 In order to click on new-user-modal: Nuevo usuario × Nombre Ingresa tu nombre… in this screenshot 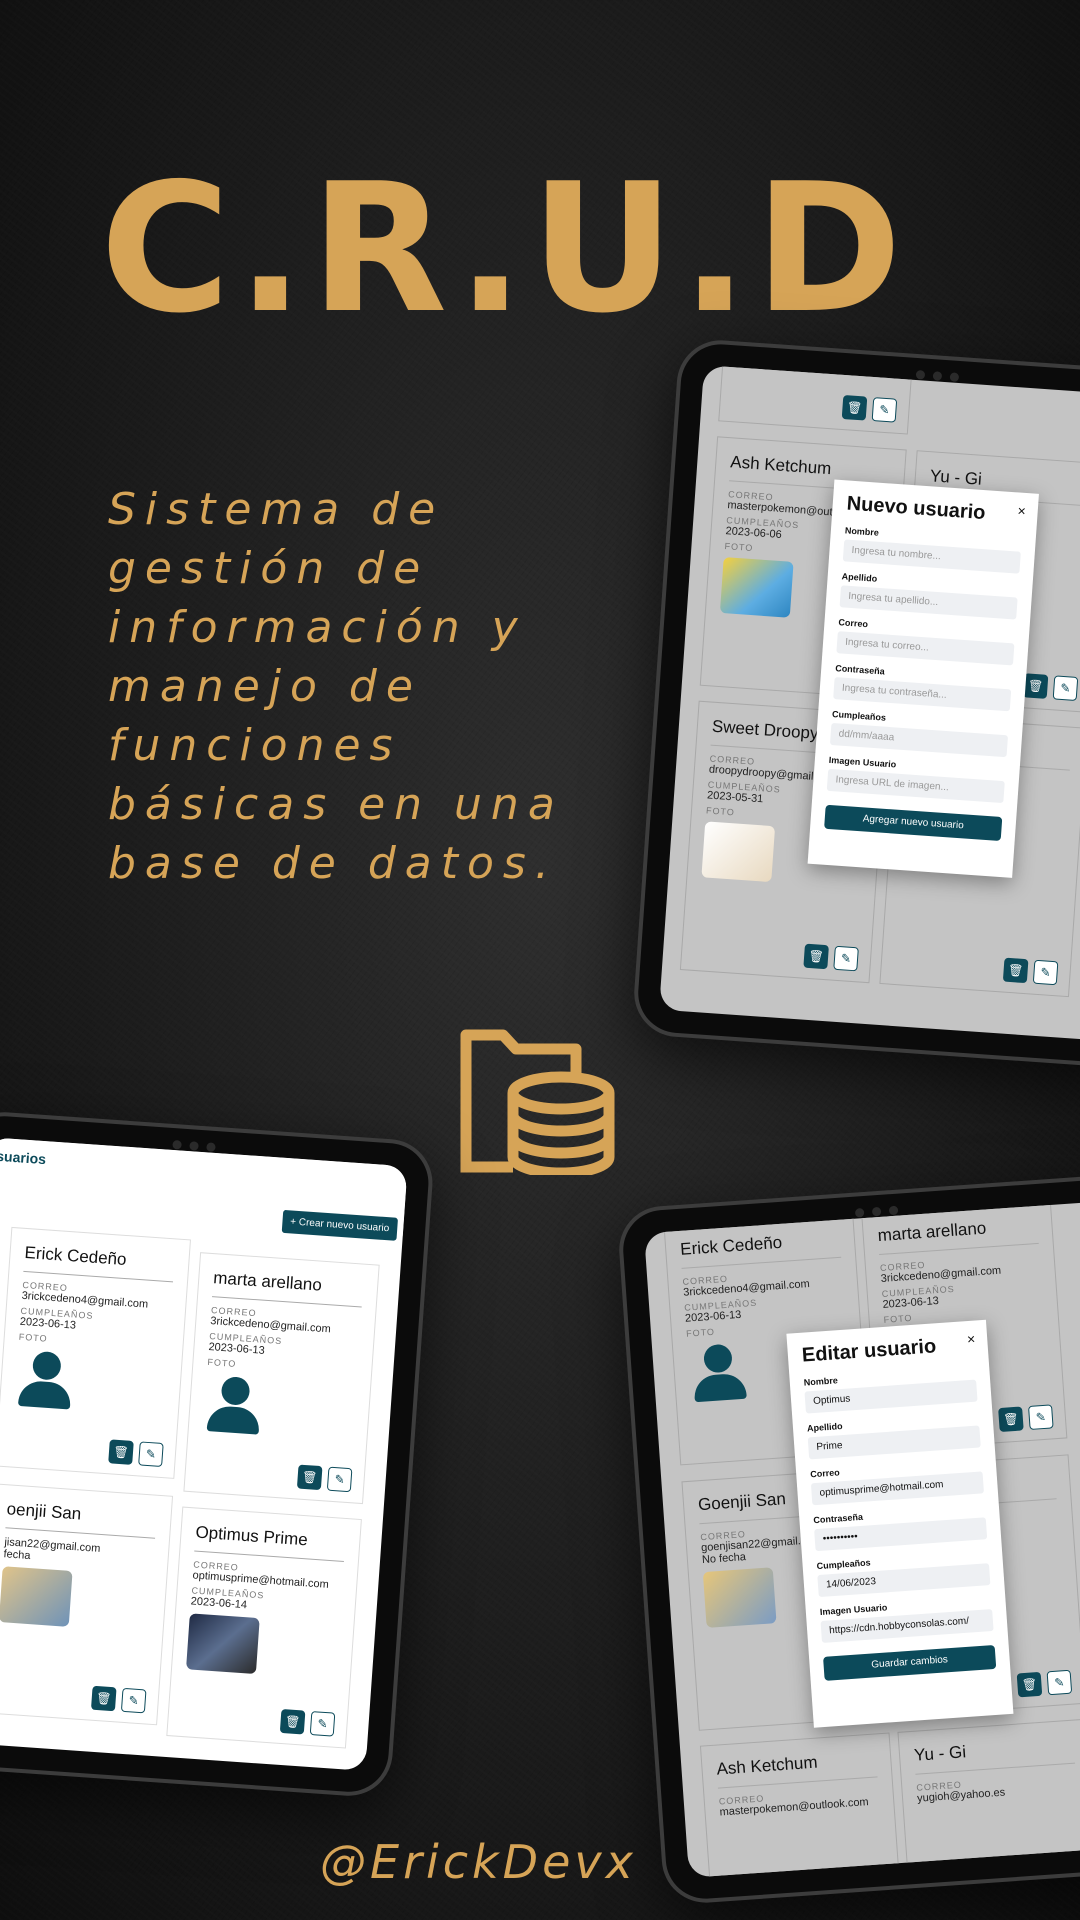, I will do `click(923, 678)`.